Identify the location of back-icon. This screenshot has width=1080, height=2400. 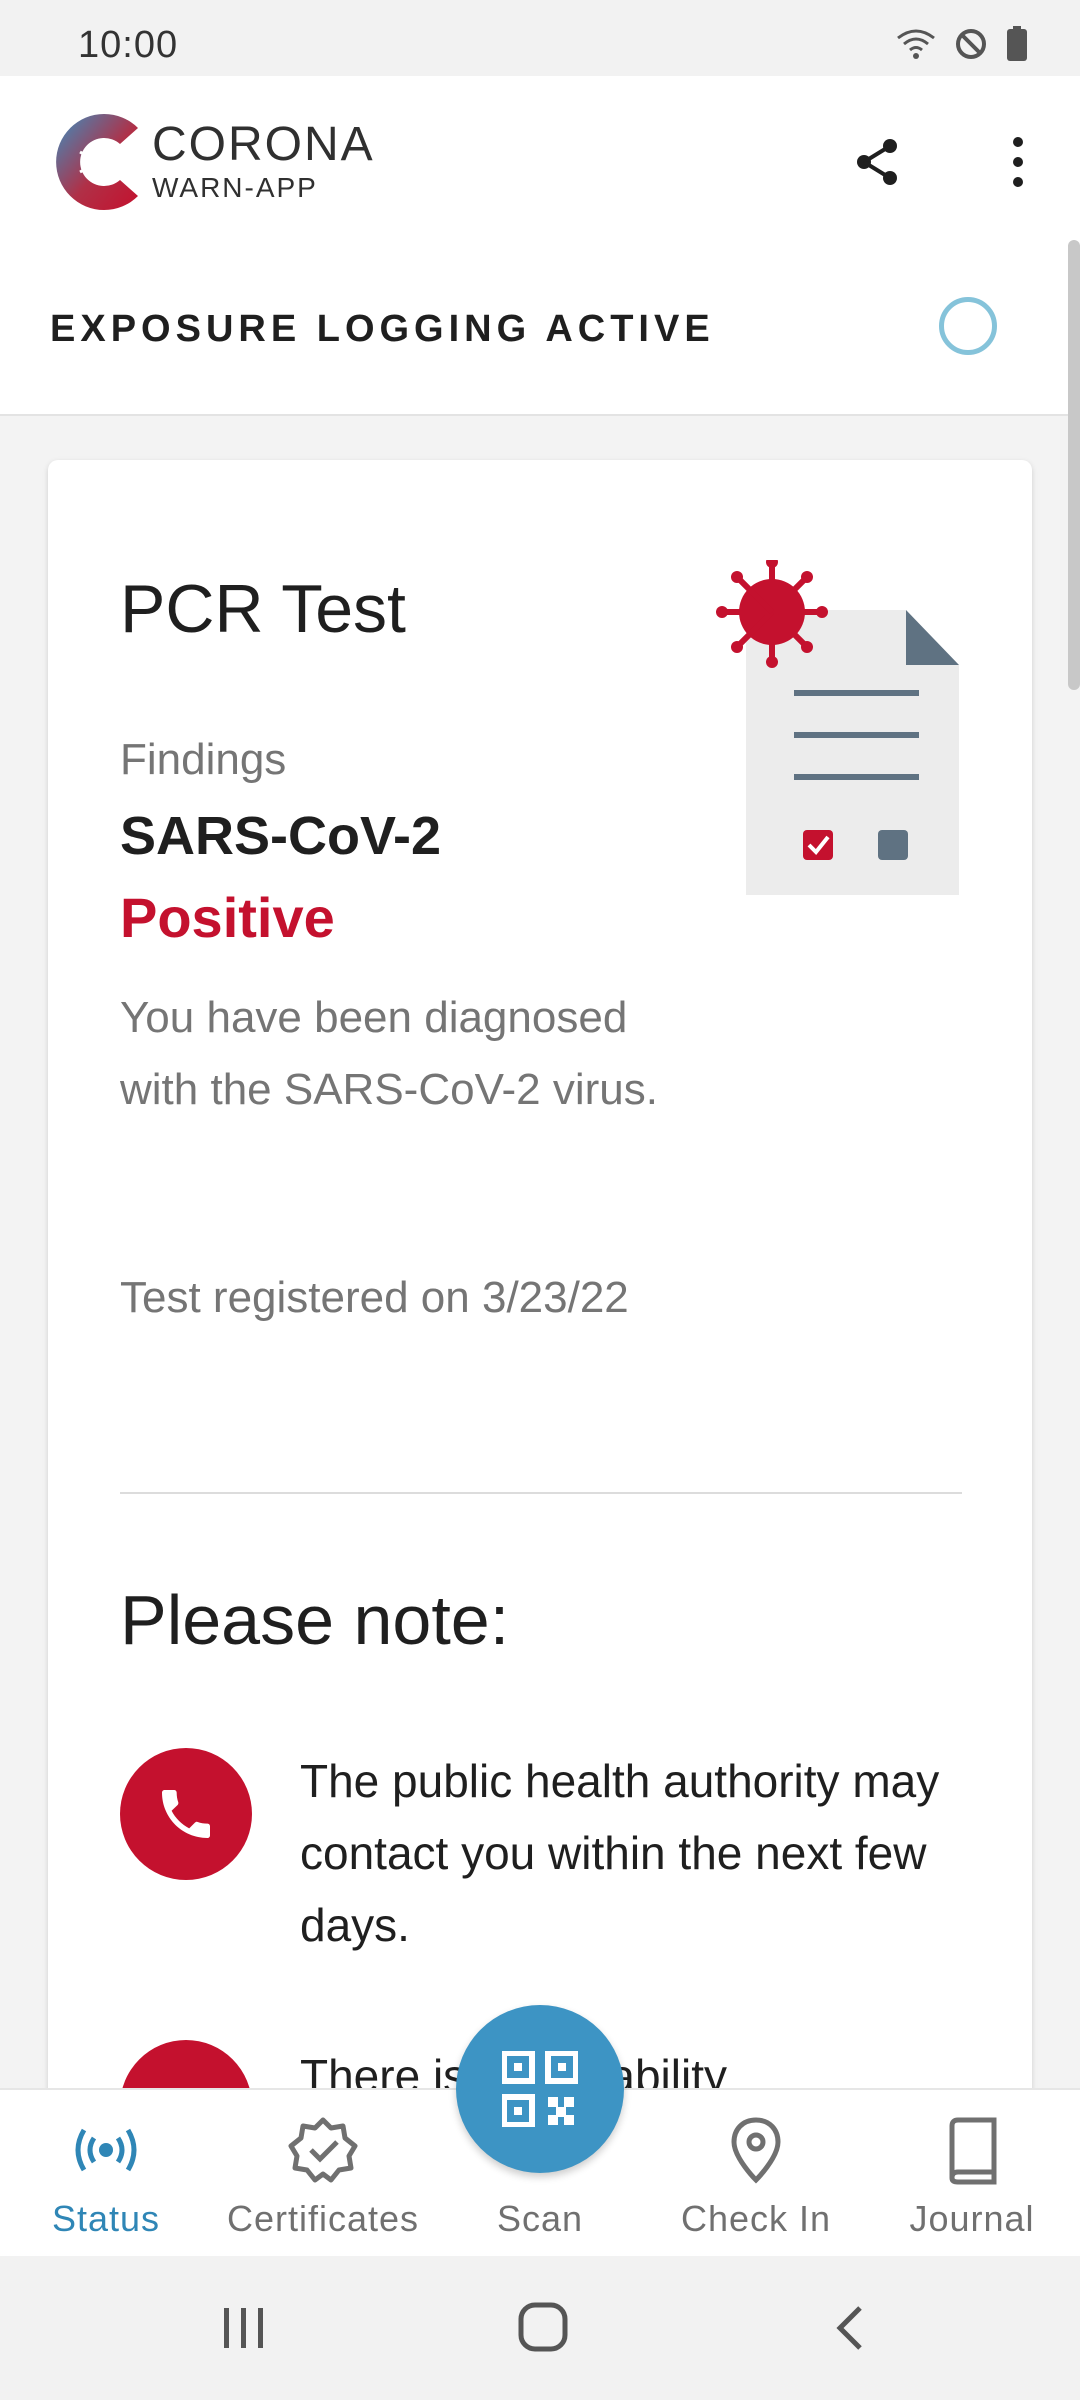
(850, 2328).